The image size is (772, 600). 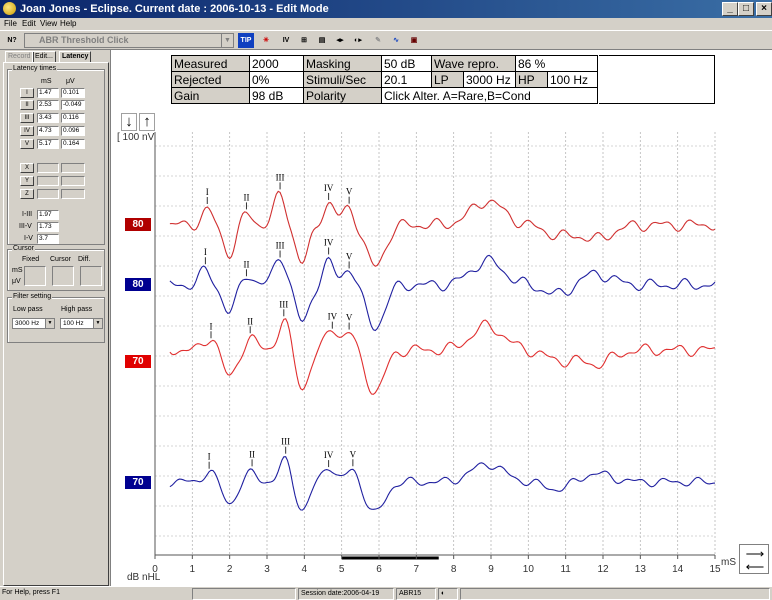 I want to click on marker-y-button: Y, so click(x=27, y=181).